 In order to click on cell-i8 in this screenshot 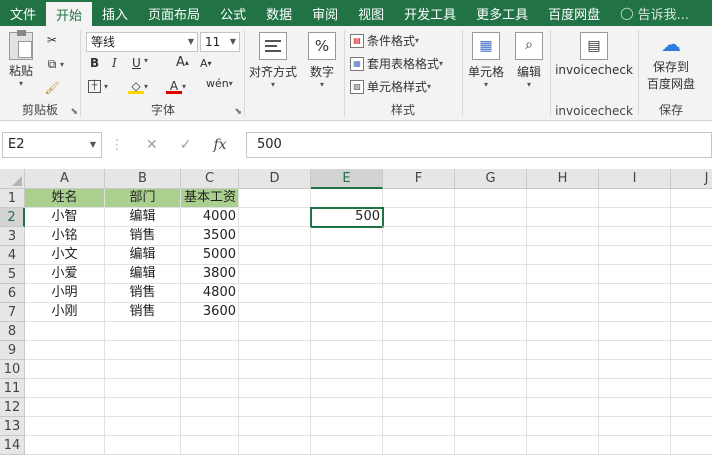, I will do `click(635, 331)`.